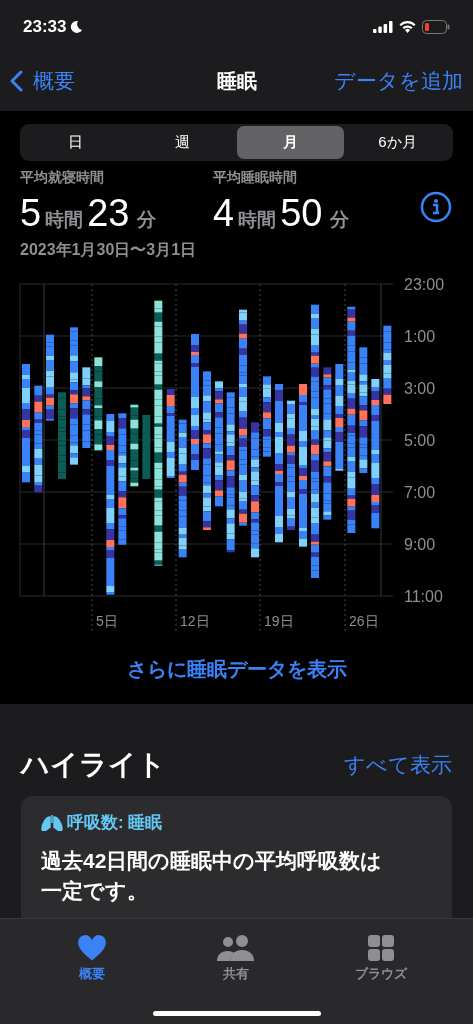  Describe the element at coordinates (52, 822) in the screenshot. I see `lungs-icon` at that location.